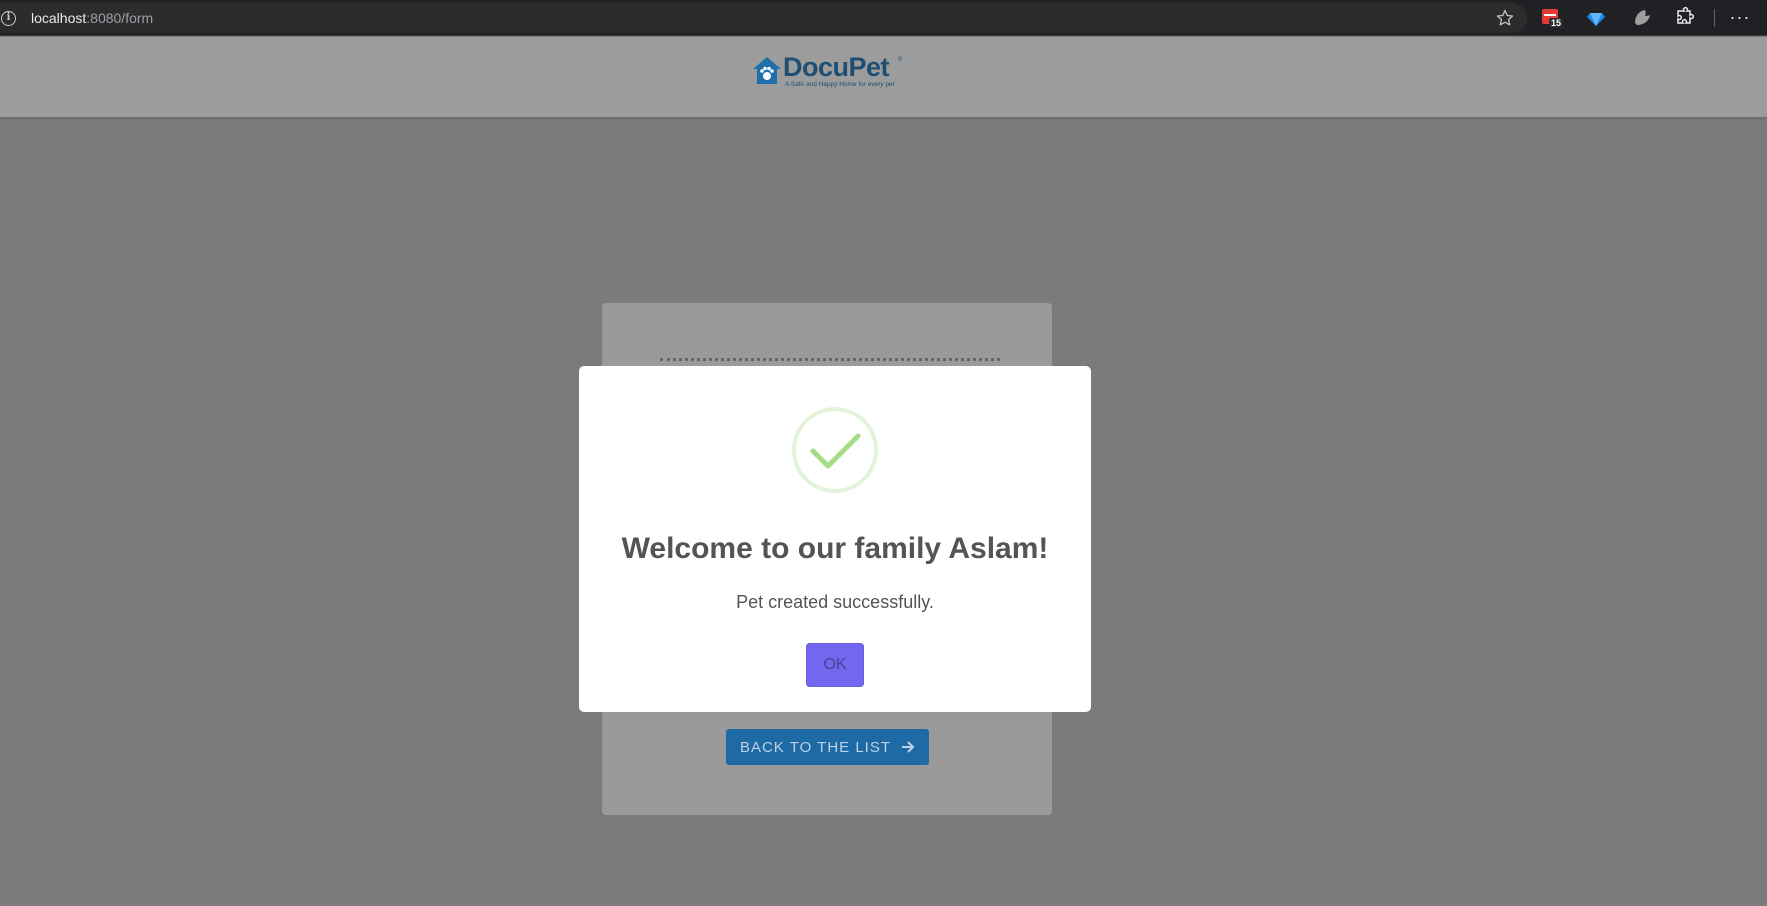  Describe the element at coordinates (835, 665) in the screenshot. I see `ok-button: OK` at that location.